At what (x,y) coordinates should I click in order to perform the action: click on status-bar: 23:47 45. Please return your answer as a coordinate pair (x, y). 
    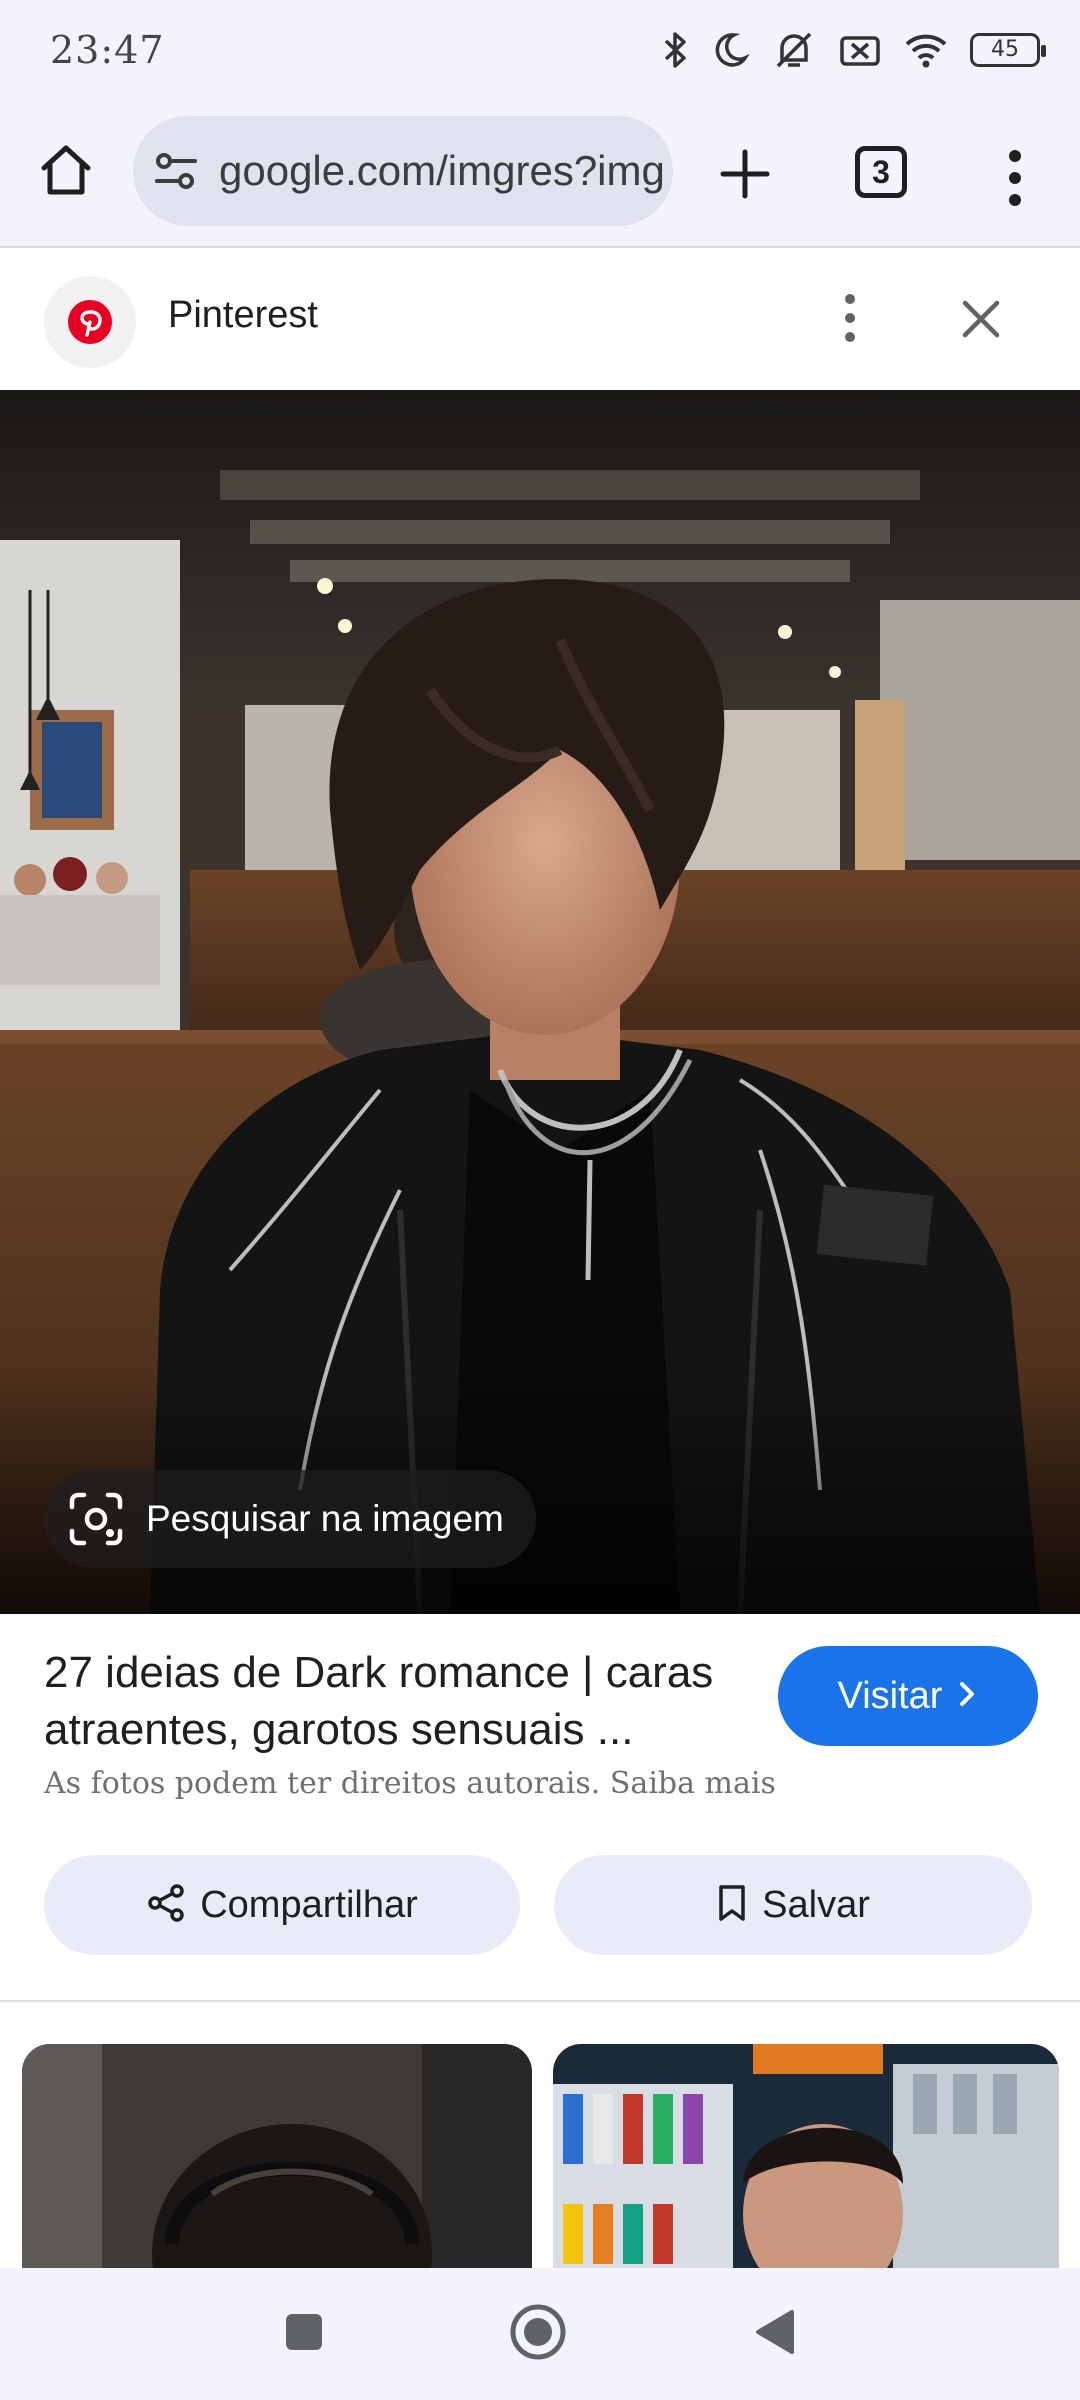
    Looking at the image, I should click on (540, 50).